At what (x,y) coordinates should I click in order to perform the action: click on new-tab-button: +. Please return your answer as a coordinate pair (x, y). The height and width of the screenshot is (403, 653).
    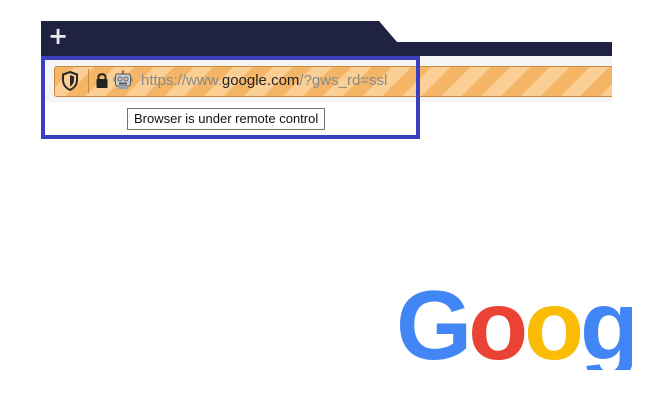
    Looking at the image, I should click on (58, 36).